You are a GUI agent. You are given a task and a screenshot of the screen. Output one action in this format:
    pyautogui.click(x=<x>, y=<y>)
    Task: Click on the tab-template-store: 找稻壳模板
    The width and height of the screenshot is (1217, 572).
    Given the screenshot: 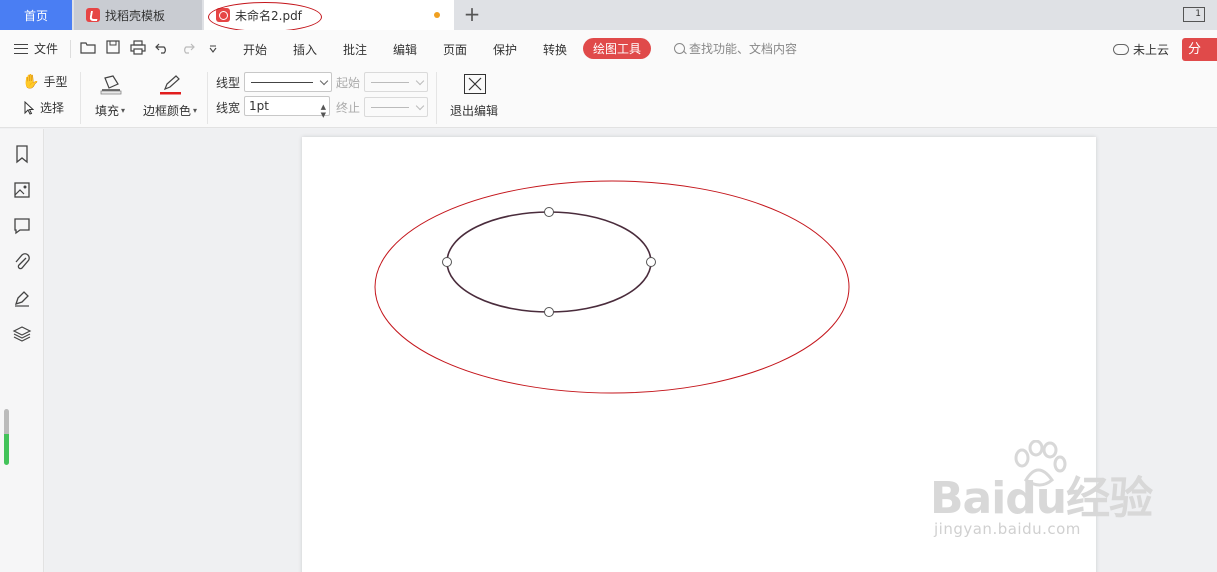 What is the action you would take?
    pyautogui.click(x=138, y=15)
    